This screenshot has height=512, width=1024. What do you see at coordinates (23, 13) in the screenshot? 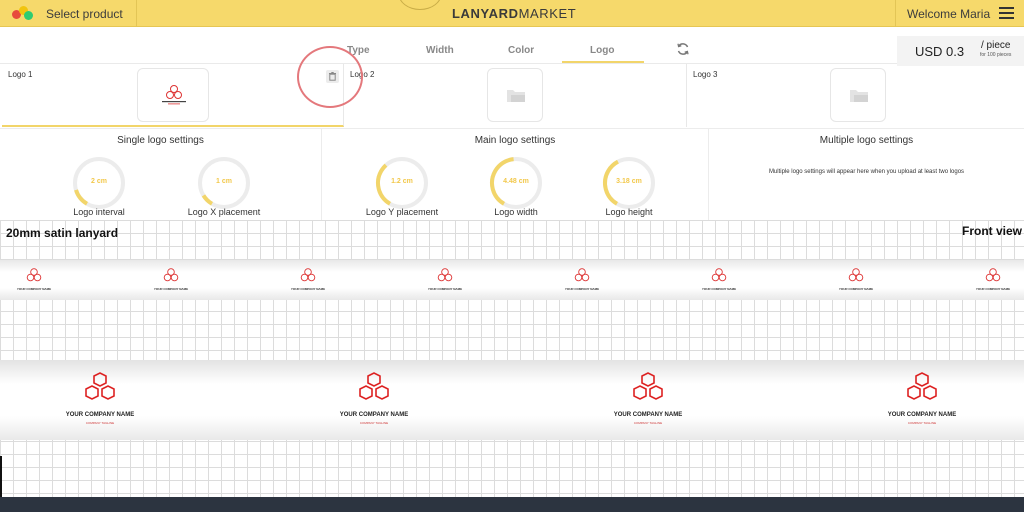
I see `product-icon` at bounding box center [23, 13].